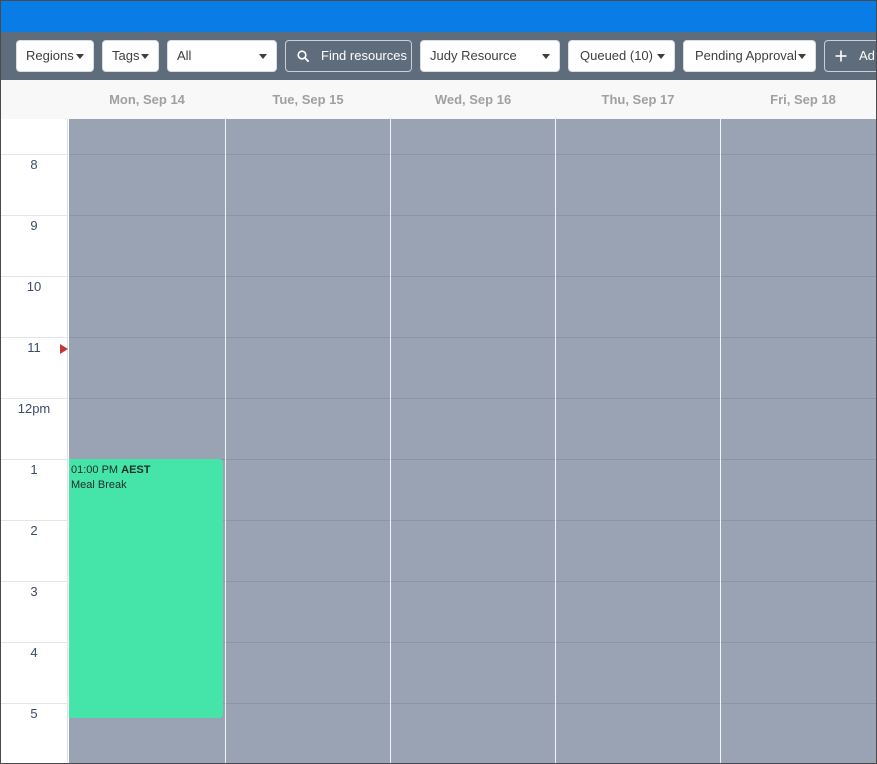  Describe the element at coordinates (308, 99) in the screenshot. I see `day-header-tue: Tue, Sep 15` at that location.